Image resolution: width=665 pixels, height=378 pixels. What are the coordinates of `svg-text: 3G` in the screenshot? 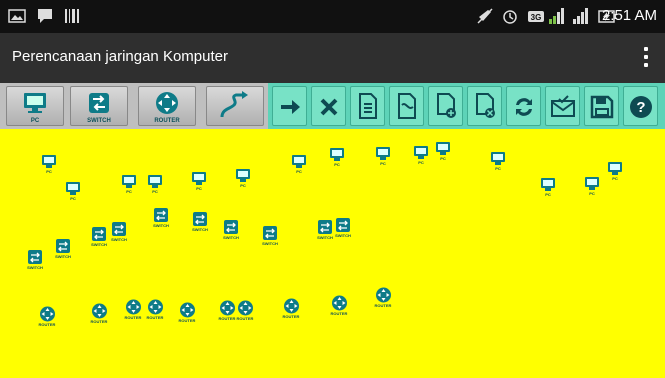 It's located at (536, 17).